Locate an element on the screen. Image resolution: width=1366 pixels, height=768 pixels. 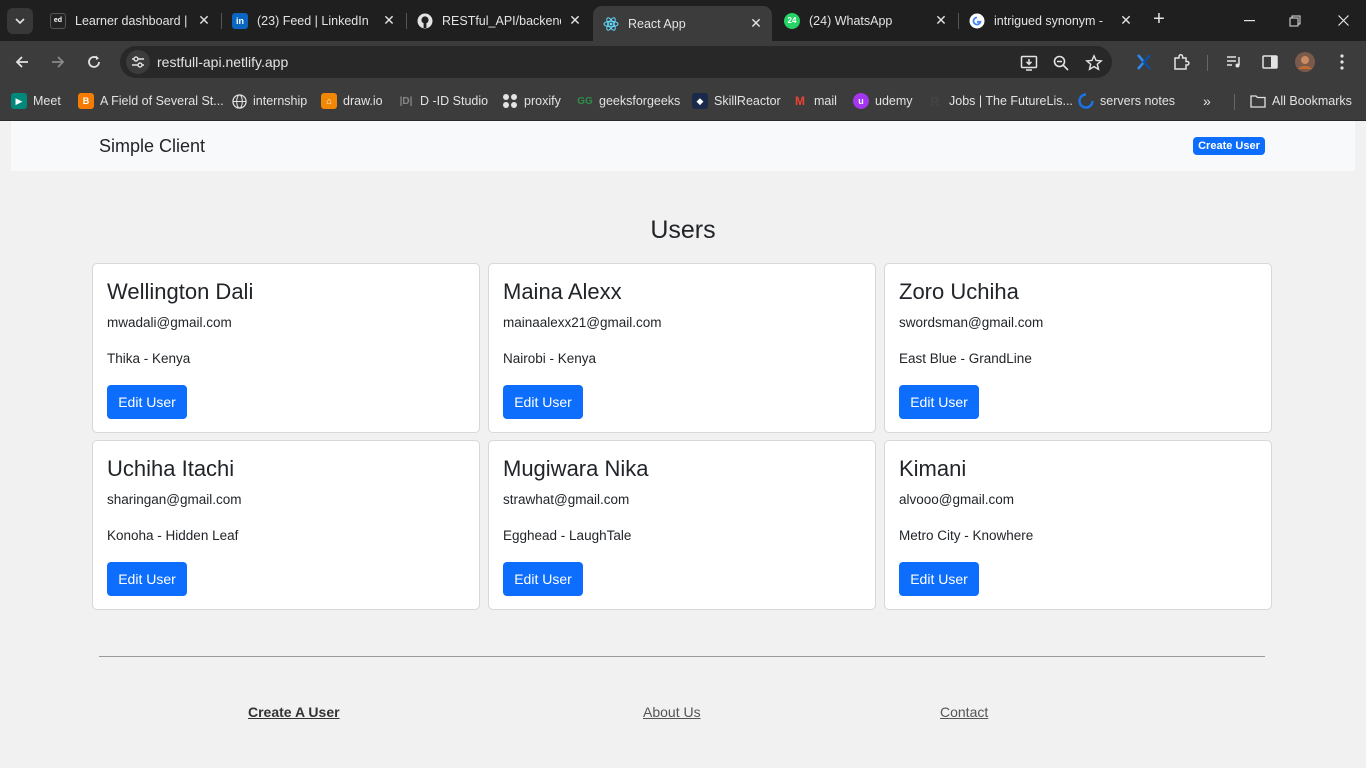
footer-contact-link: Contact is located at coordinates (964, 712).